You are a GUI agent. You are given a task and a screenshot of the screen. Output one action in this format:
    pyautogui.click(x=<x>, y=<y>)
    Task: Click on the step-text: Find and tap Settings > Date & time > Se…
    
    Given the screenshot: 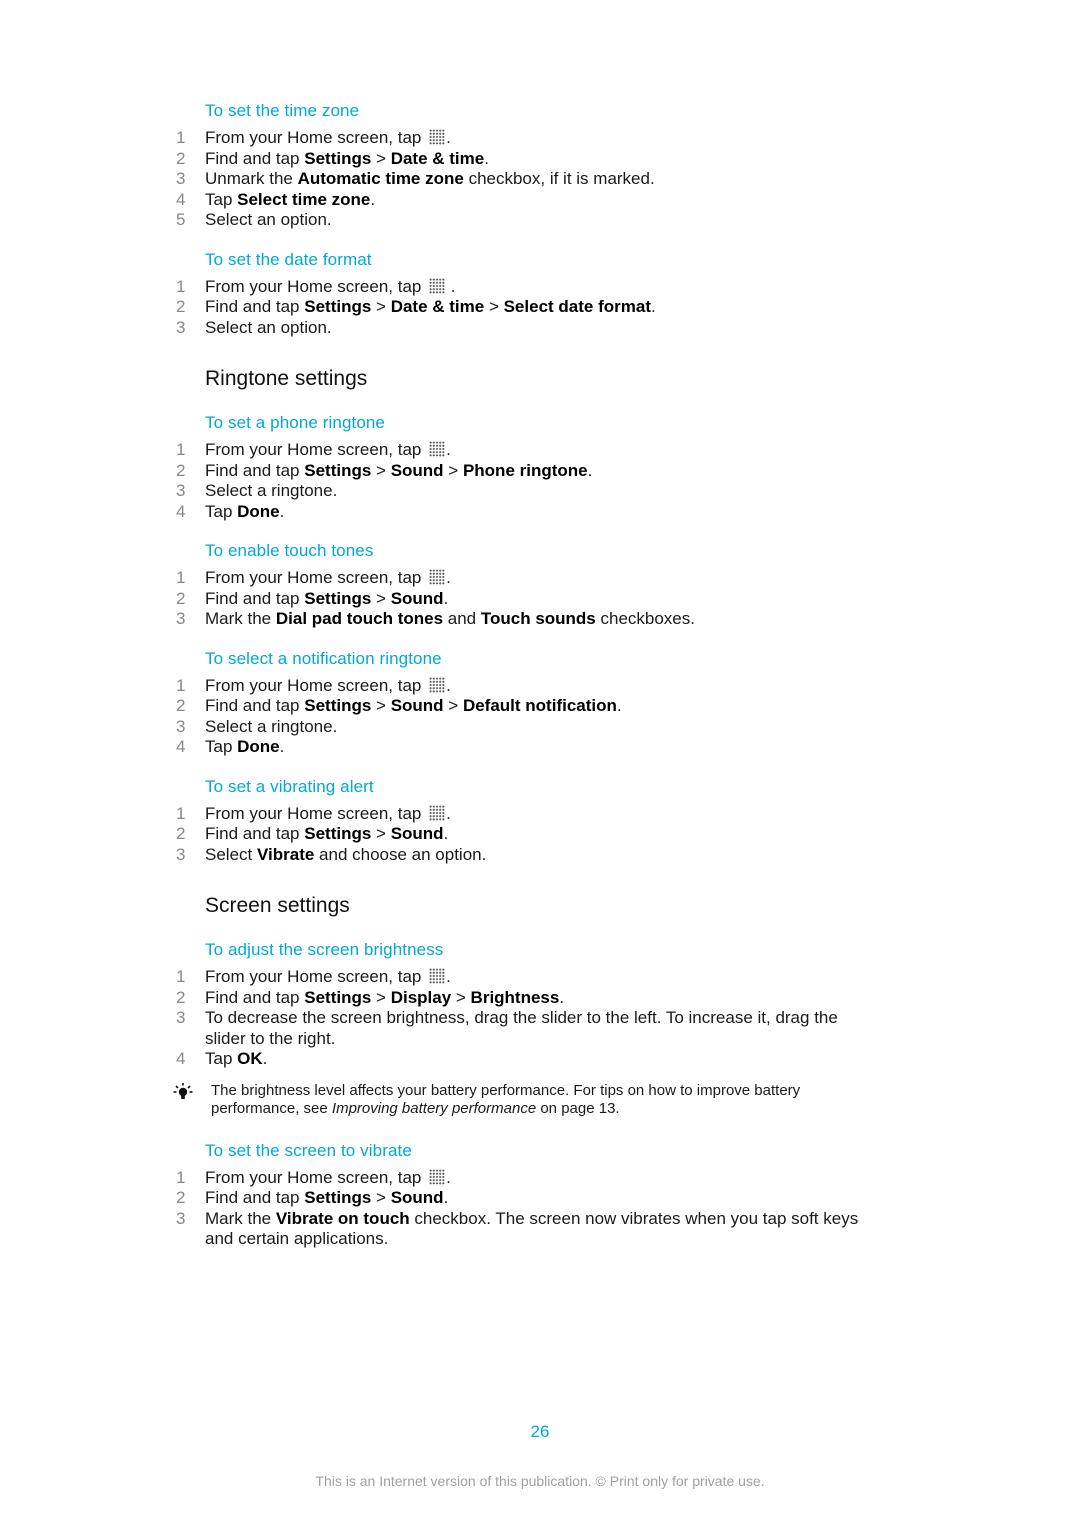 What is the action you would take?
    pyautogui.click(x=430, y=306)
    